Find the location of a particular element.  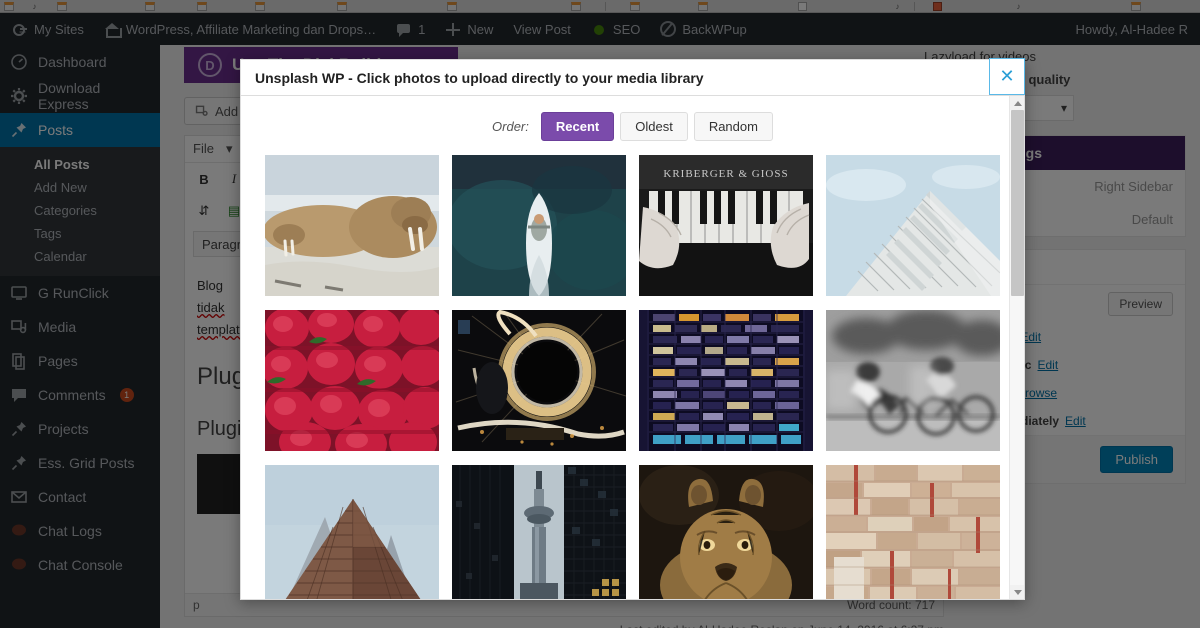

photo-office-facade-night is located at coordinates (726, 380).